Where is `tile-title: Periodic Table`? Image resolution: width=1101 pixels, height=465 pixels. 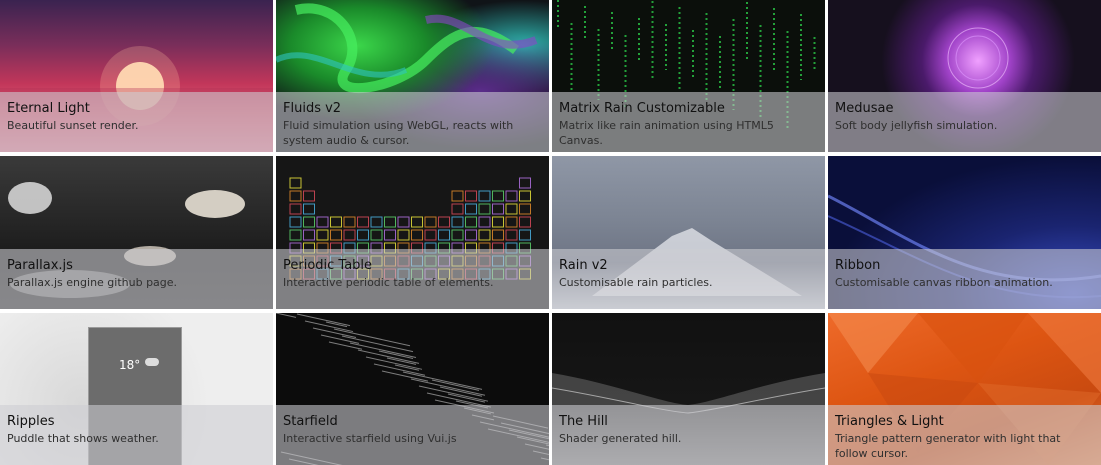 tile-title: Periodic Table is located at coordinates (328, 265).